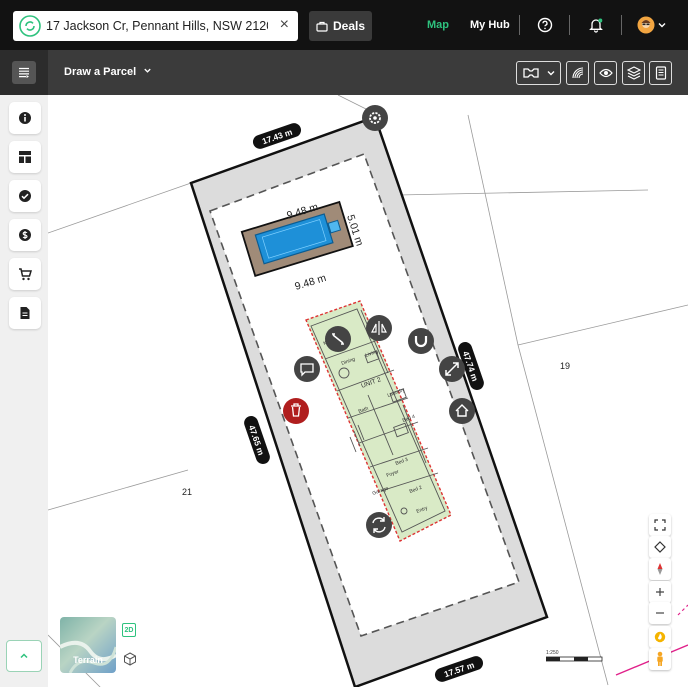 The width and height of the screenshot is (688, 687). I want to click on chevron-up-icon, so click(24, 656).